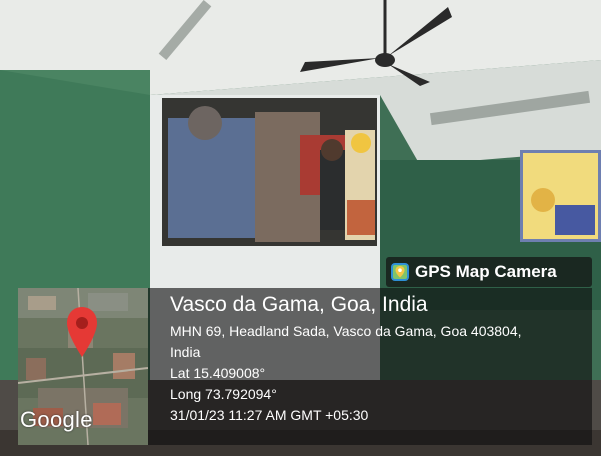 The width and height of the screenshot is (601, 456). What do you see at coordinates (56, 419) in the screenshot?
I see `google-watermark: Google` at bounding box center [56, 419].